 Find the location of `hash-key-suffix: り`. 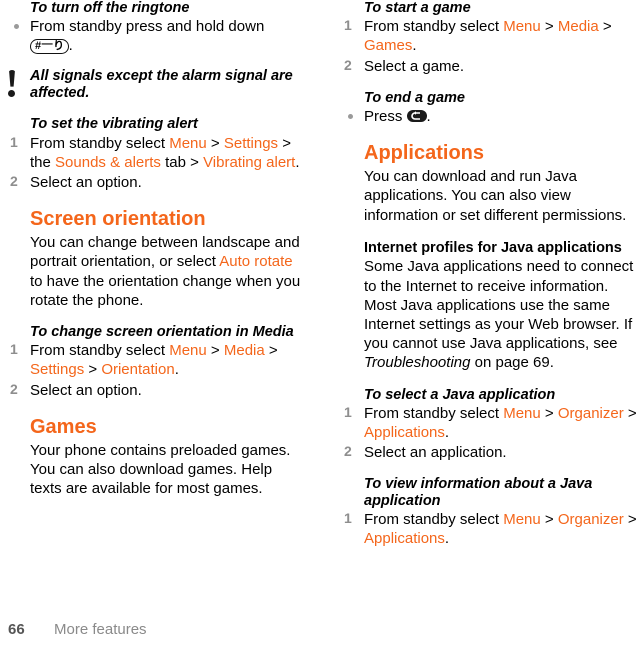

hash-key-suffix: り is located at coordinates (58, 46).